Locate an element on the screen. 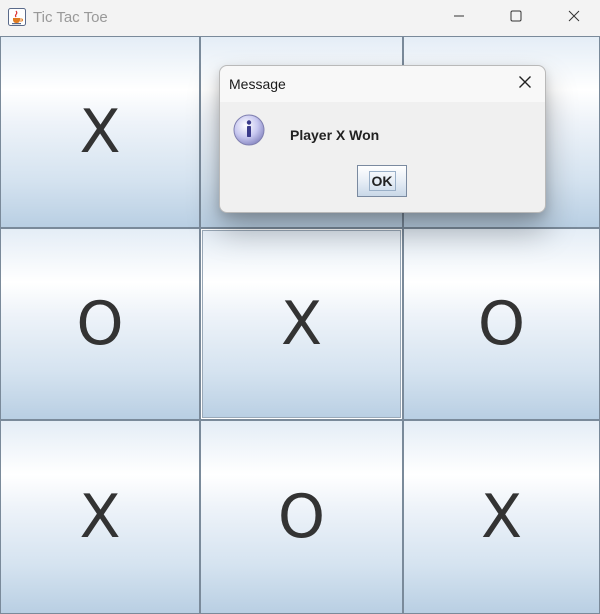 The image size is (600, 614). minimize-button is located at coordinates (459, 18).